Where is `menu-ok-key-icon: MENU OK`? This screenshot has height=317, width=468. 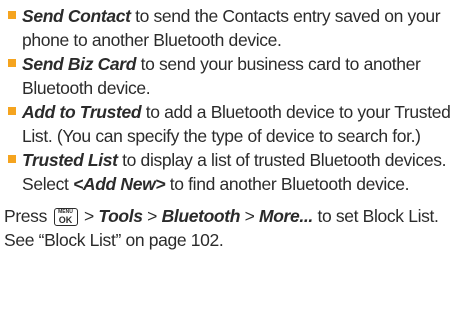
menu-ok-key-icon: MENU OK is located at coordinates (65, 217).